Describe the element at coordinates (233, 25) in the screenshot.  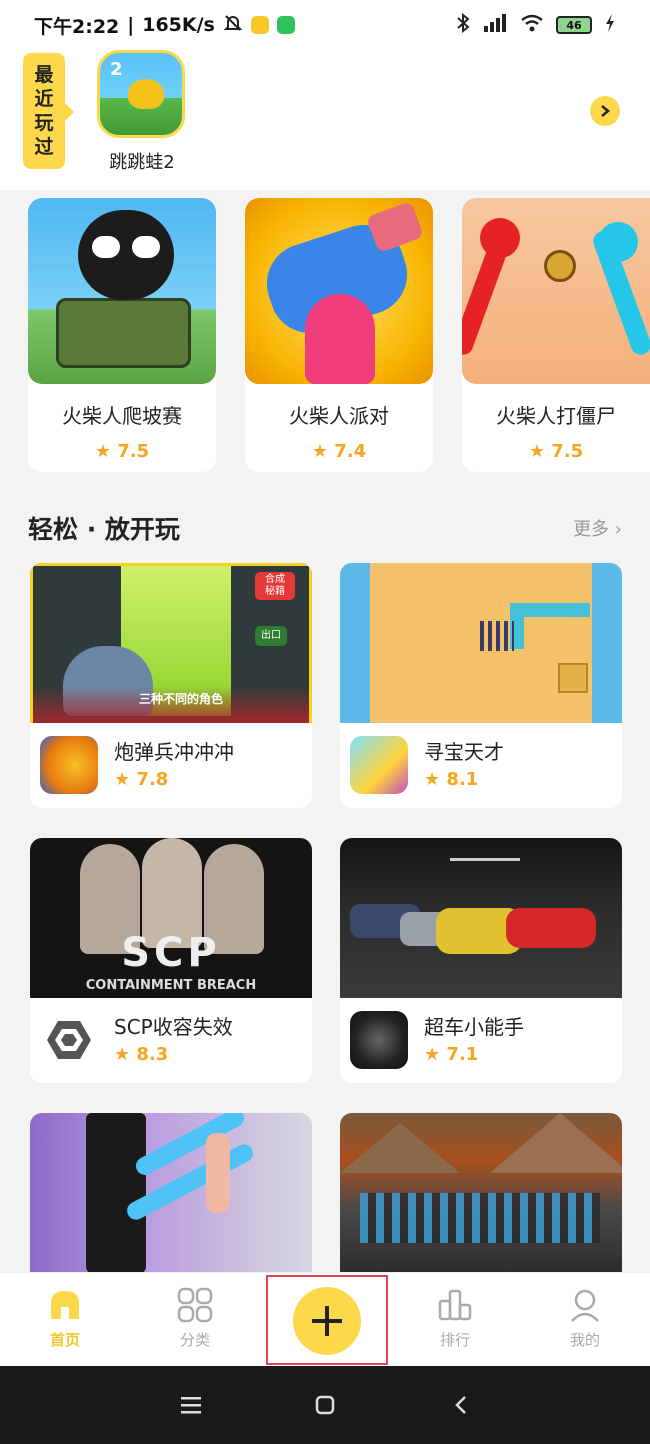
I see `mute-icon` at that location.